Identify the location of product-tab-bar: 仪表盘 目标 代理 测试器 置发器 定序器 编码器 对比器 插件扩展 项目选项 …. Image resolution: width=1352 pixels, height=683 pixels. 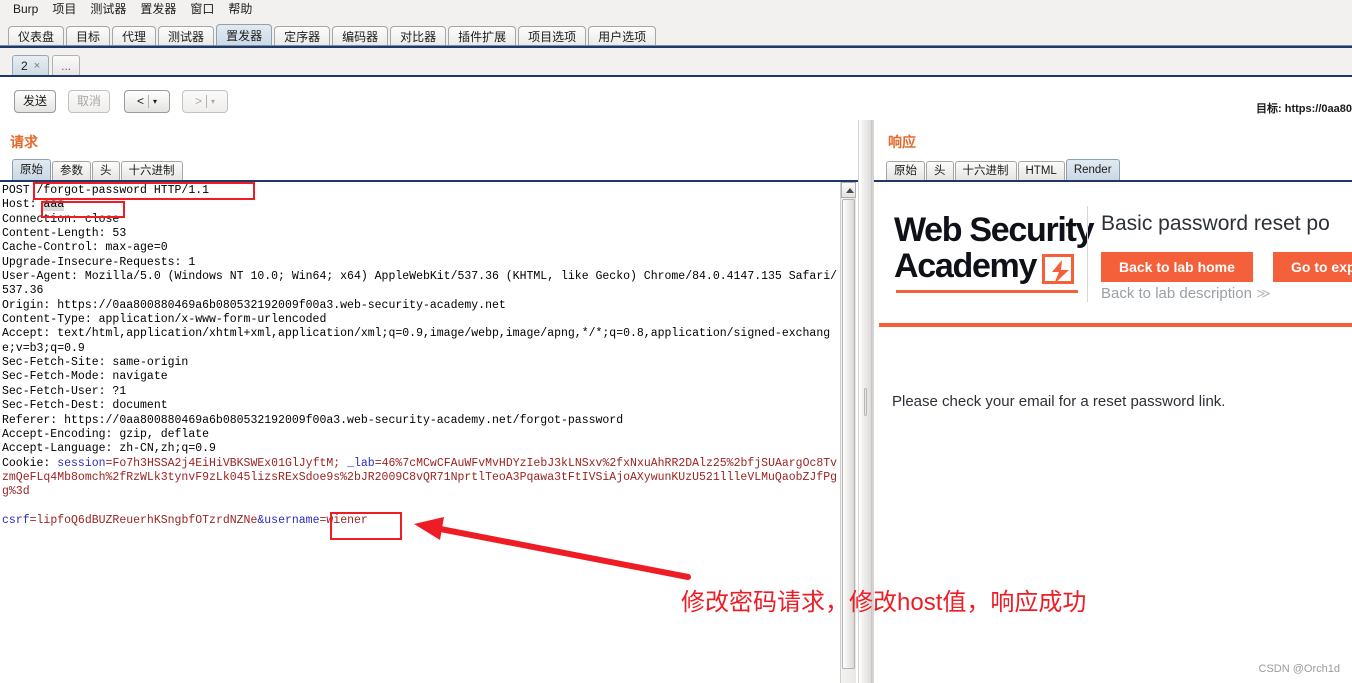
(676, 32).